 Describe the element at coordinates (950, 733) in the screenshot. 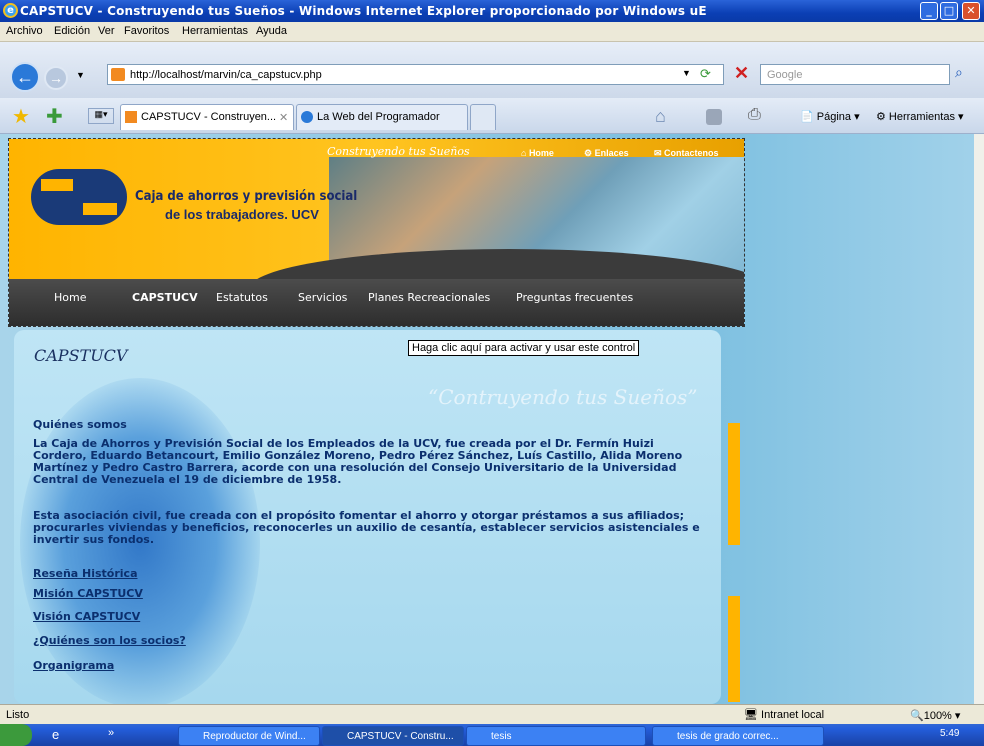

I see `clock: 5:49` at that location.